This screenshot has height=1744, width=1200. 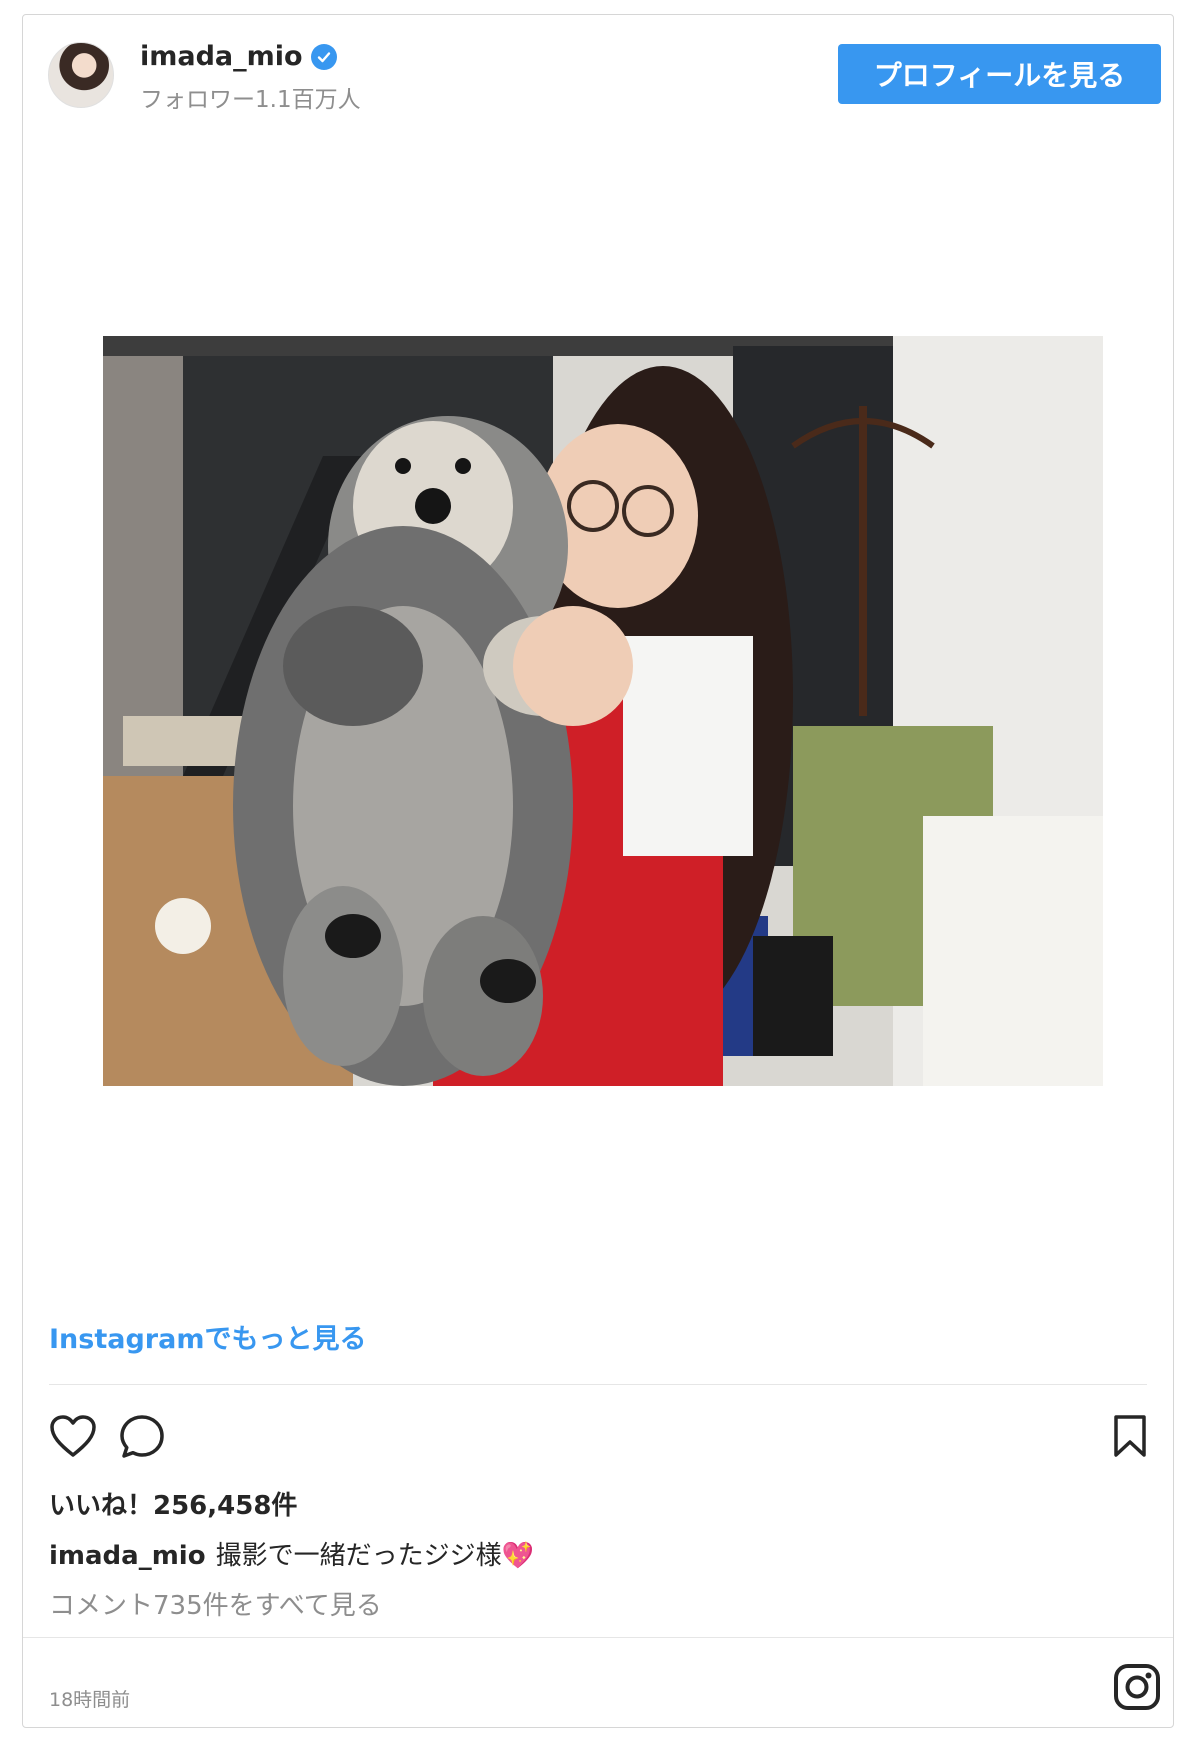 I want to click on avatar, so click(x=81, y=75).